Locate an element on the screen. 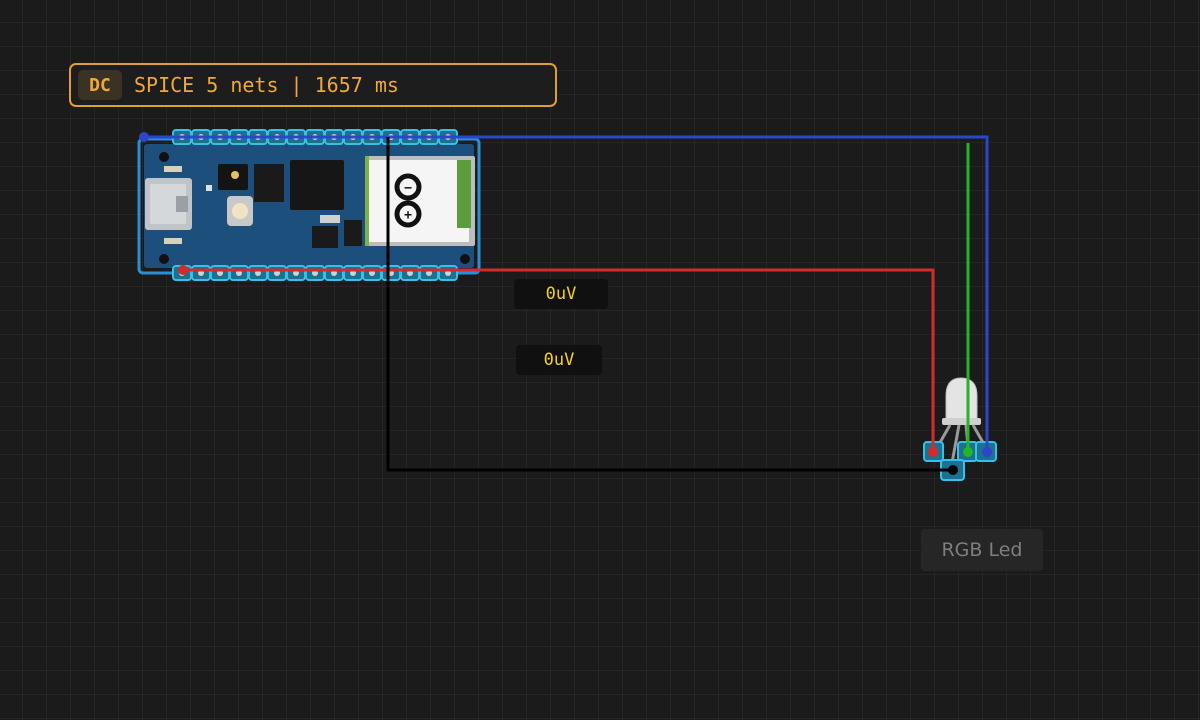 This screenshot has width=1200, height=720. led-indicator is located at coordinates (235, 175).